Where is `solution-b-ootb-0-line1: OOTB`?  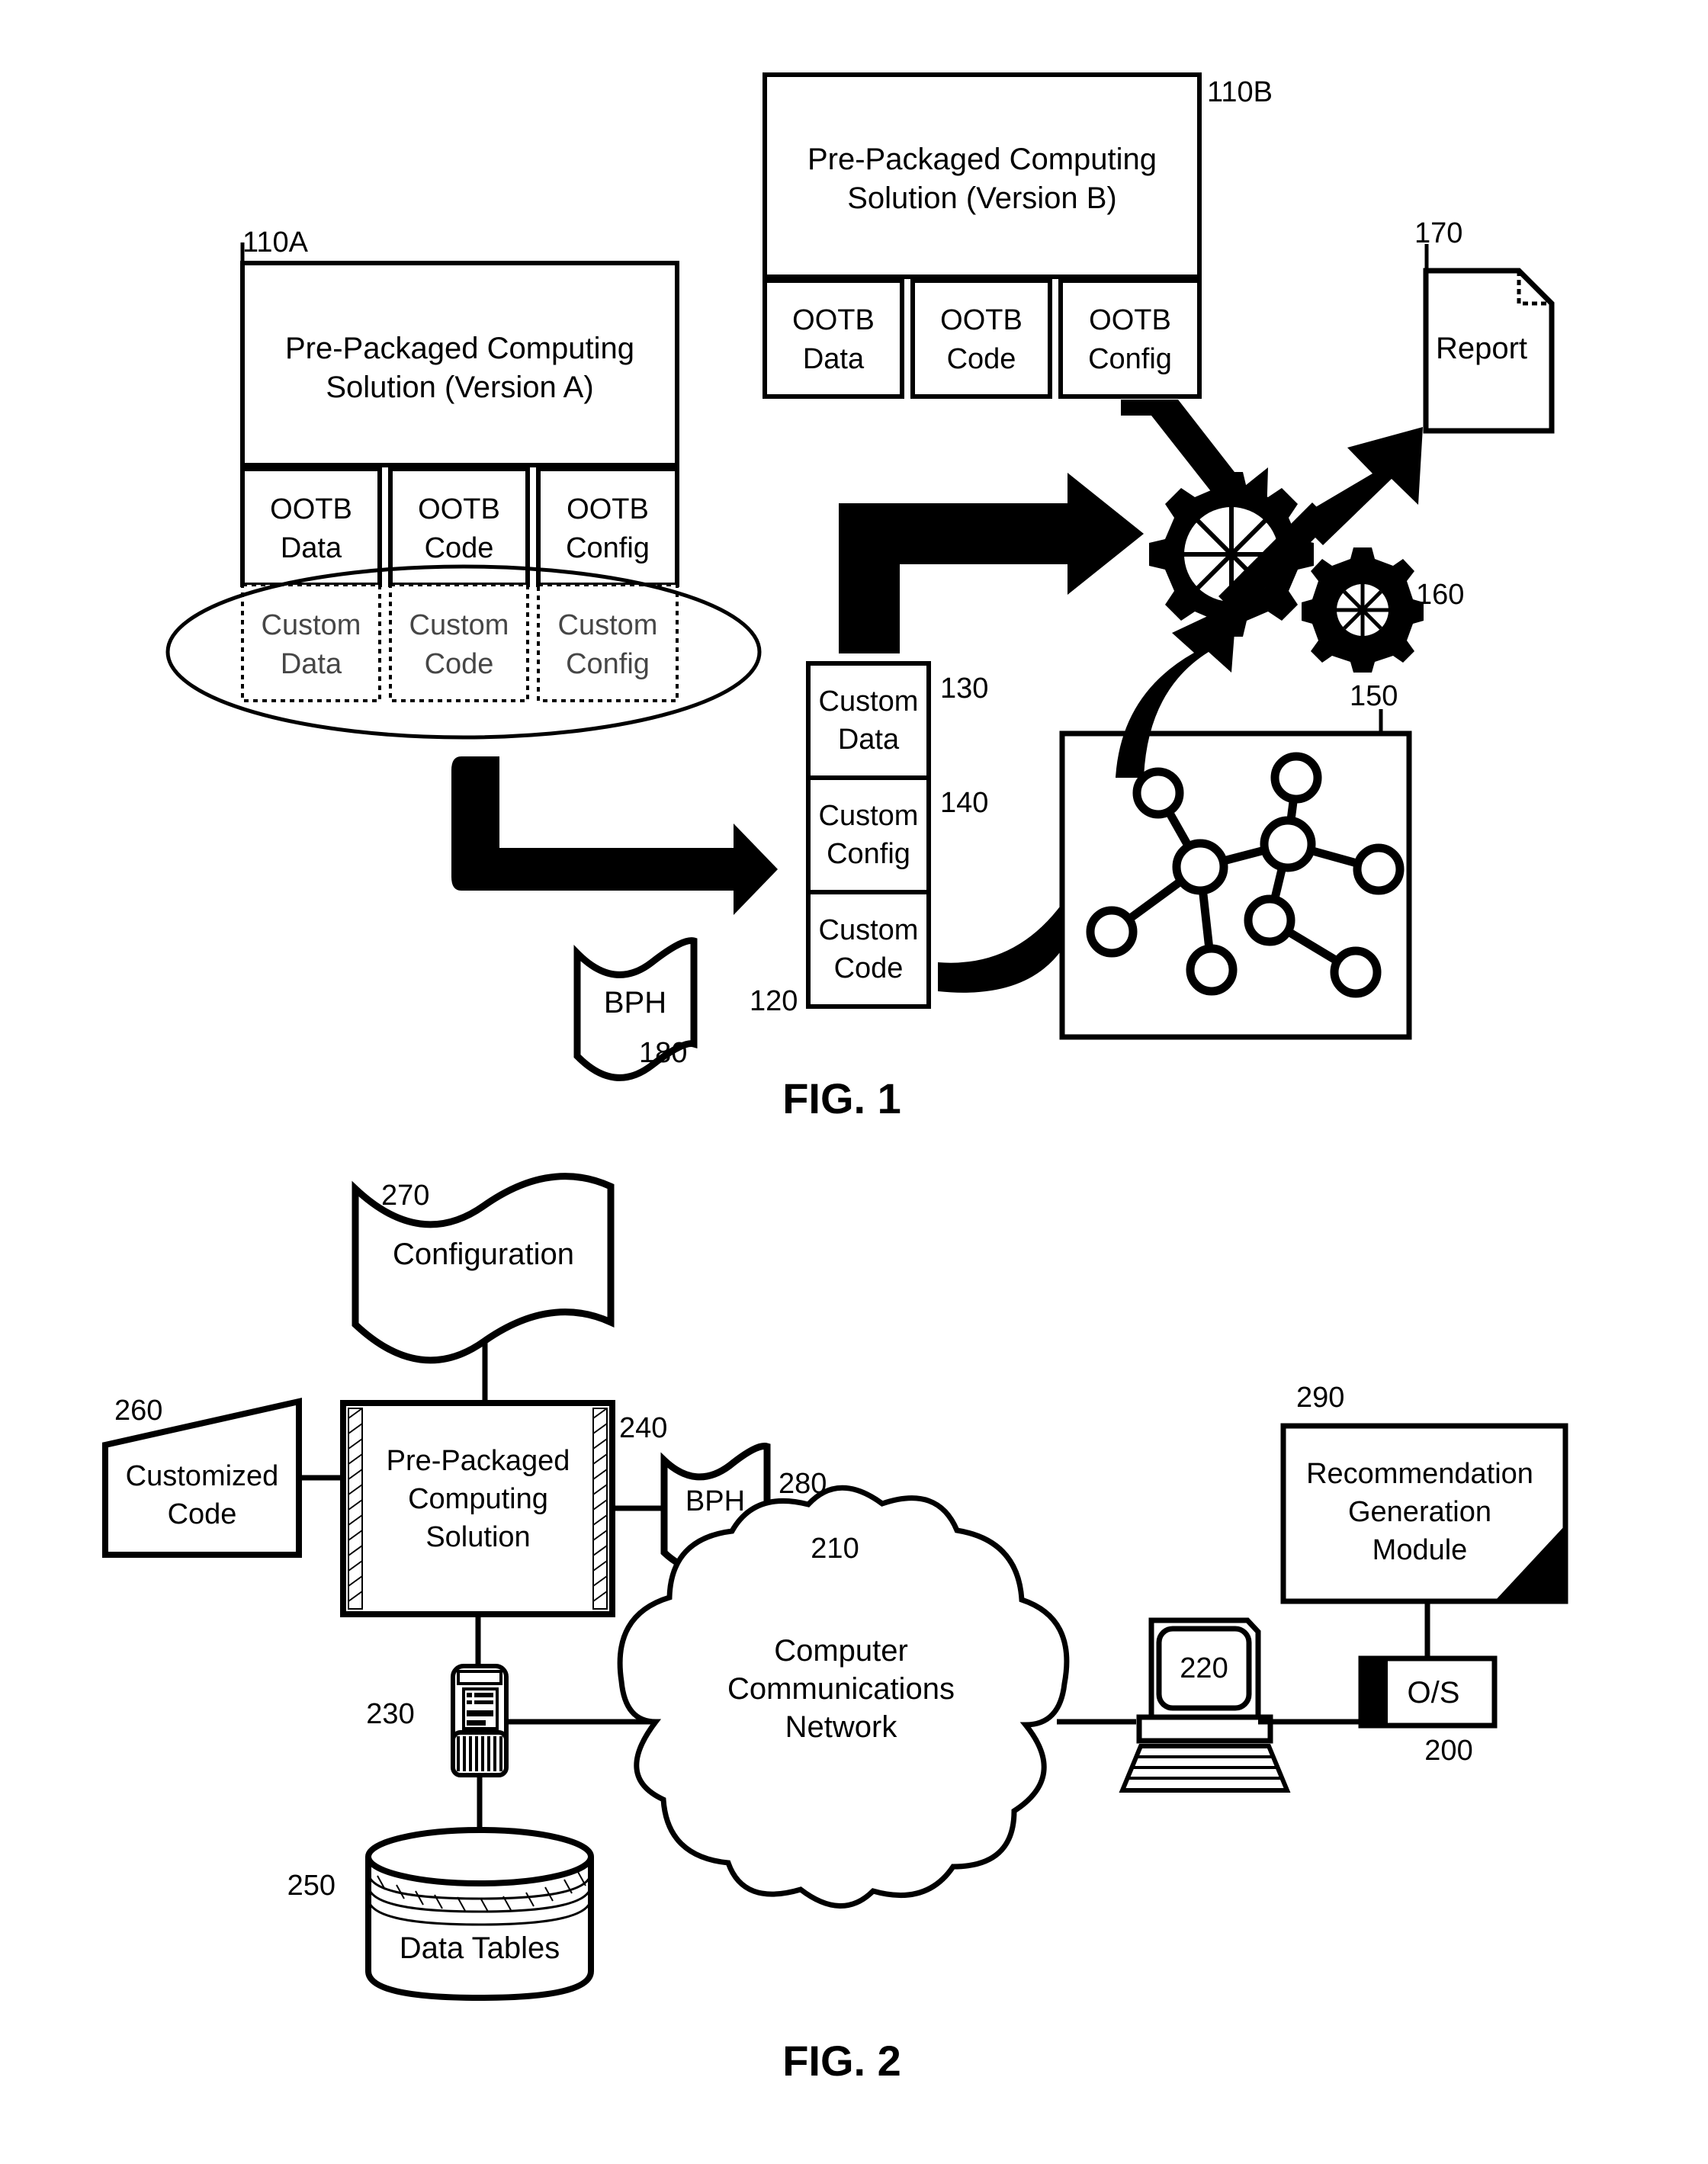 solution-b-ootb-0-line1: OOTB is located at coordinates (833, 320).